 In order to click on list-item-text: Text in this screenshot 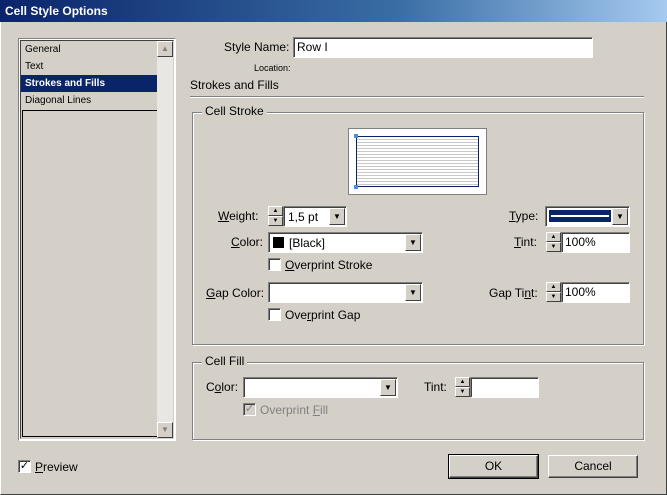, I will do `click(91, 66)`.